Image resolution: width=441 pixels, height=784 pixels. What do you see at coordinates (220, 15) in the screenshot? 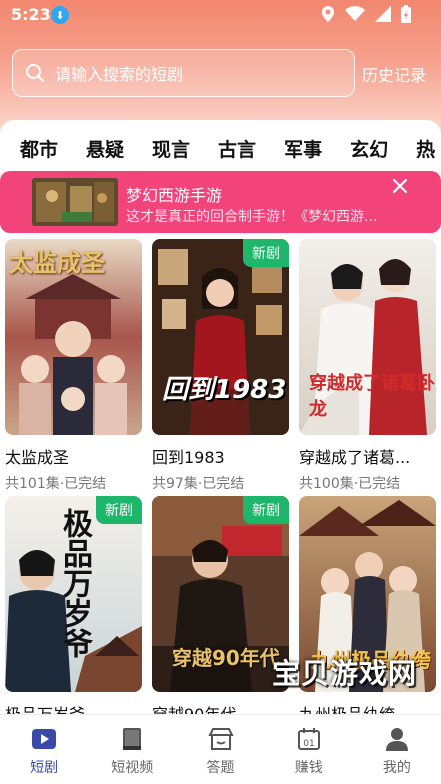
I see `status-bar: 5:23 ⬇` at bounding box center [220, 15].